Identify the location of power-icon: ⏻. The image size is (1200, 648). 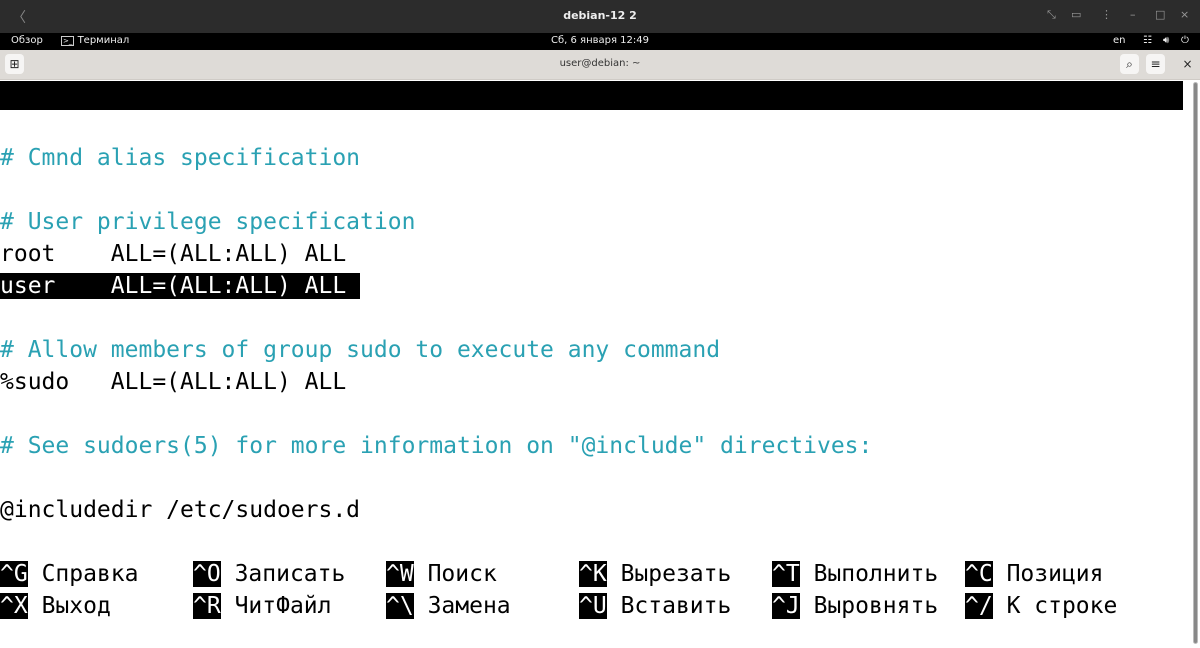
(1185, 40).